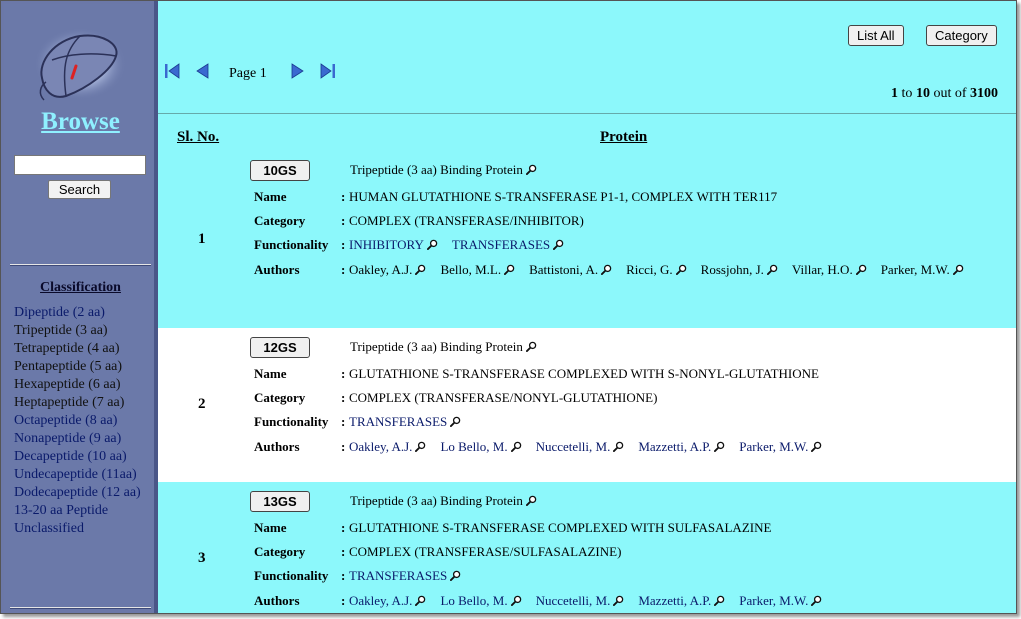 The width and height of the screenshot is (1021, 619). I want to click on classification-item: Tripeptide (3 aa), so click(82, 331).